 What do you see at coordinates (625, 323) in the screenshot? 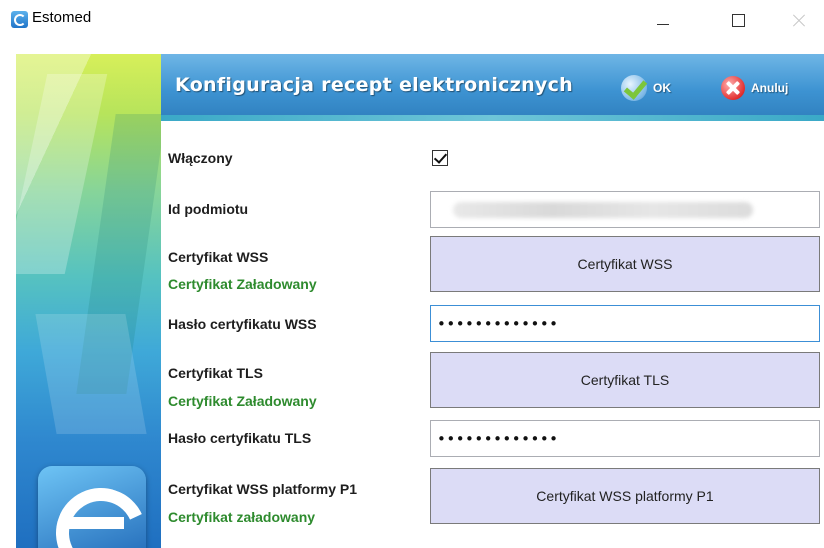
I see `wss-password-field: •••••••••••••` at bounding box center [625, 323].